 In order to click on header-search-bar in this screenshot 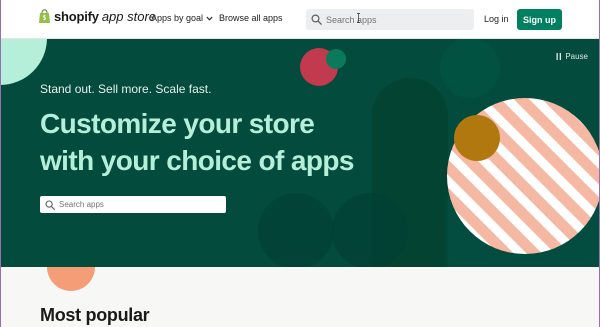, I will do `click(390, 19)`.